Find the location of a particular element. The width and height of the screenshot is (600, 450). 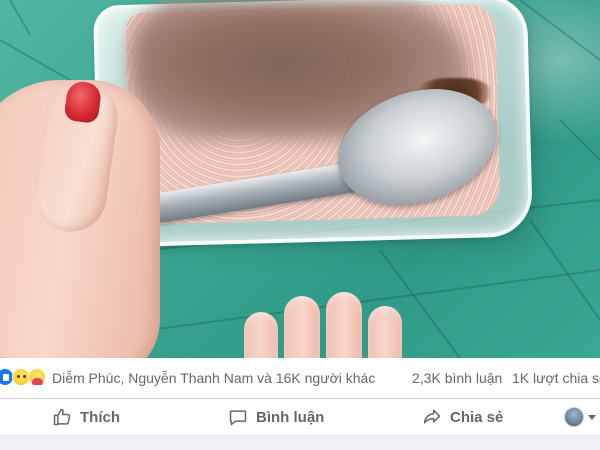

post-actions: Thích Bình luận Chia sẻ is located at coordinates (300, 417).